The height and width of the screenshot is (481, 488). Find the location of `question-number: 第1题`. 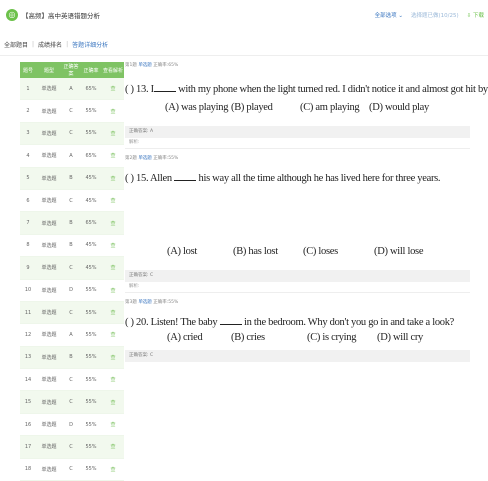

question-number: 第1题 is located at coordinates (131, 65).